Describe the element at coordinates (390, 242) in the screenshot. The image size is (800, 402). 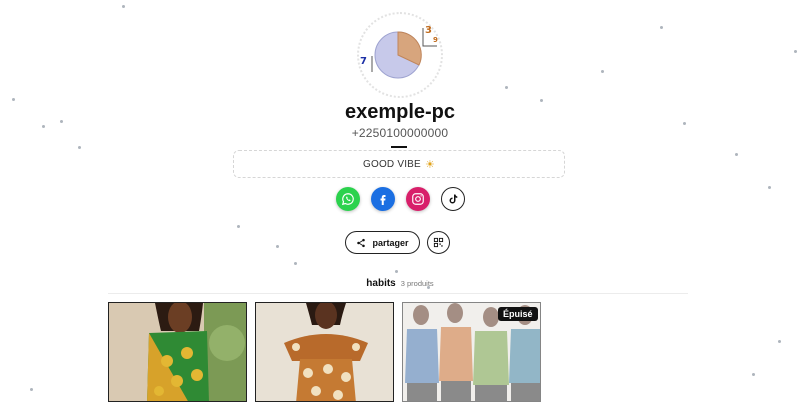
I see `share-label: partager` at that location.